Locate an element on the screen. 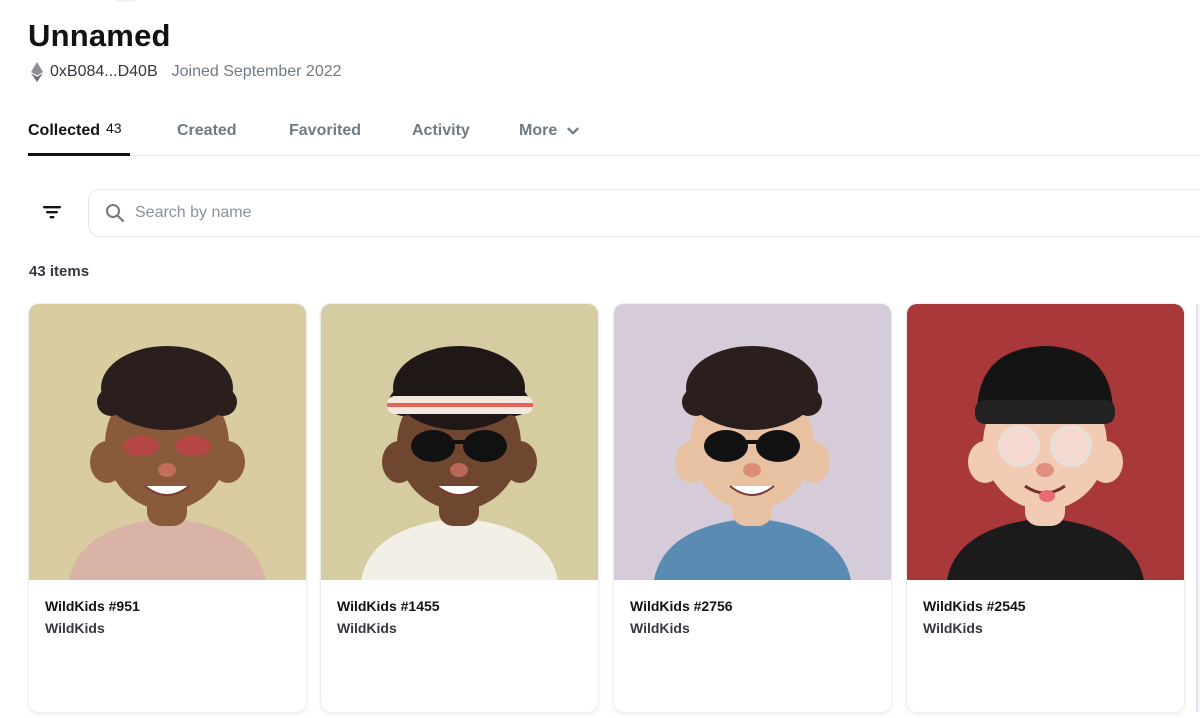 This screenshot has width=1200, height=718. tab-collected-label: Collected is located at coordinates (64, 130).